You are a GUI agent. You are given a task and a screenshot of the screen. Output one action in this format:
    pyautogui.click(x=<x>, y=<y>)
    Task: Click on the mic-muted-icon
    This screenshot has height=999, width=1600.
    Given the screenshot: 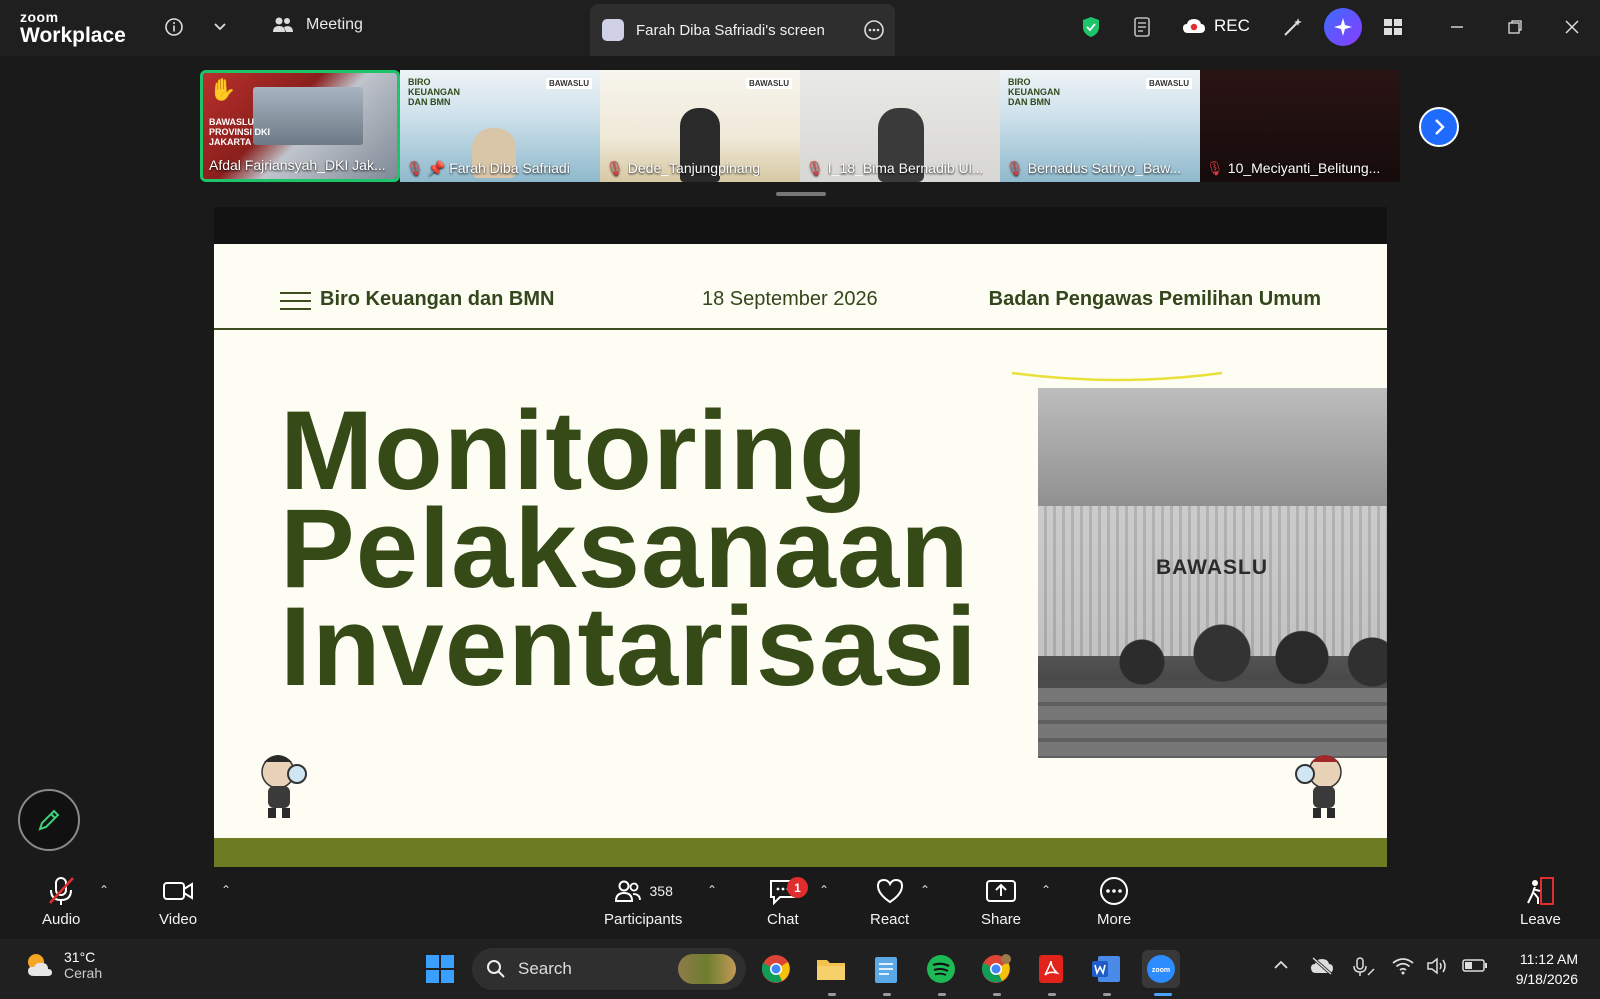 What is the action you would take?
    pyautogui.click(x=62, y=891)
    